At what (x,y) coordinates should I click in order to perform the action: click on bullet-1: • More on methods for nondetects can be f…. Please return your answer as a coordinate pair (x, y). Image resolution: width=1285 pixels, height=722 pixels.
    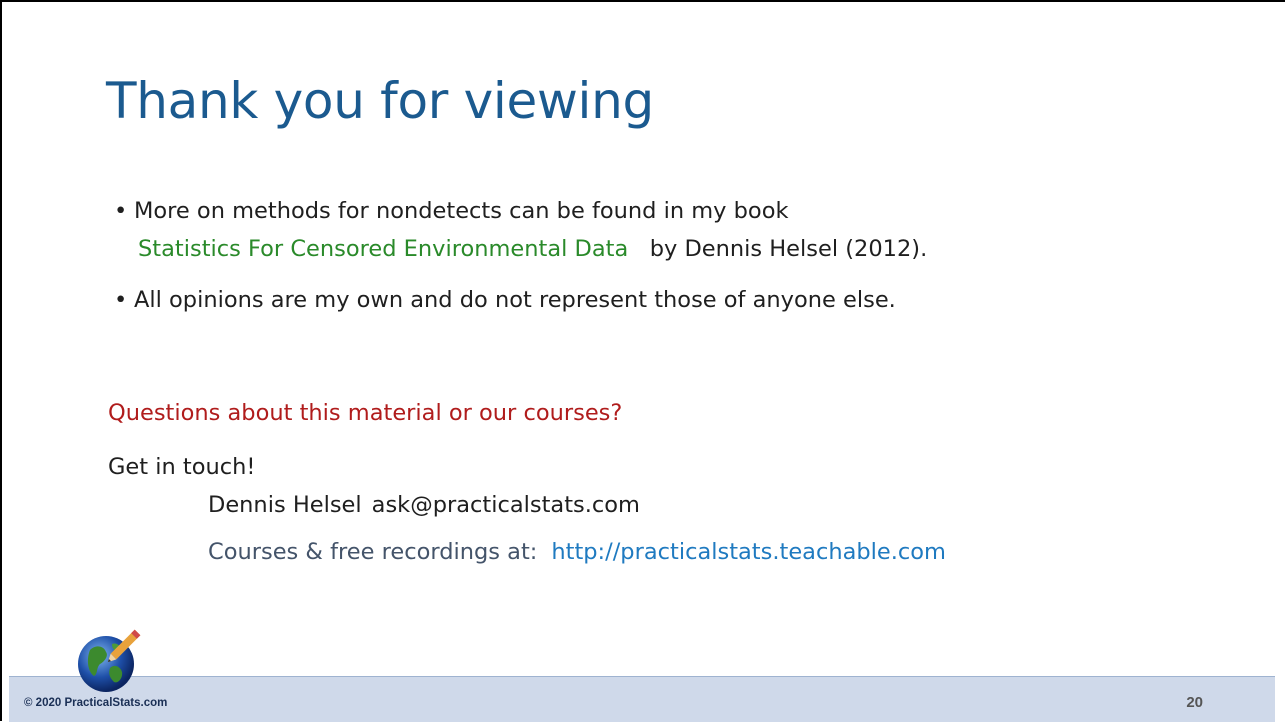
    Looking at the image, I should click on (451, 211).